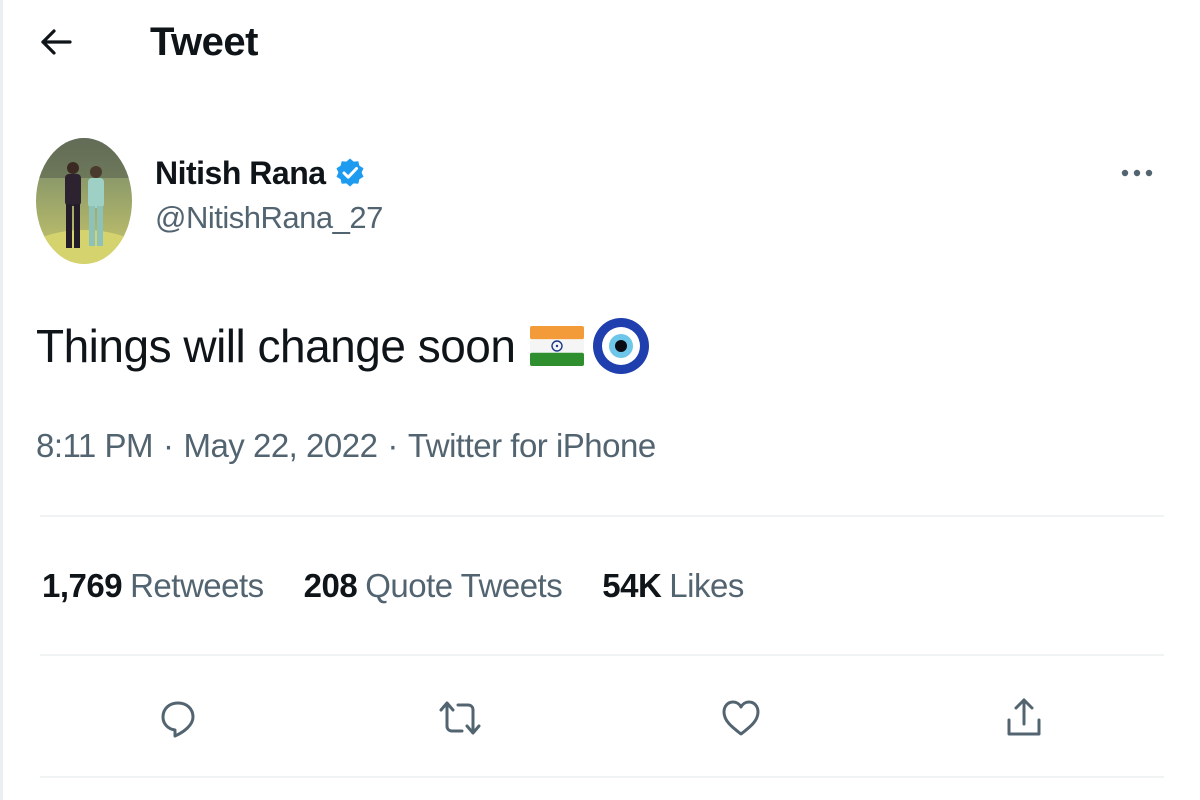 The image size is (1200, 800). I want to click on author-handle: @NitishRana_27, so click(269, 218).